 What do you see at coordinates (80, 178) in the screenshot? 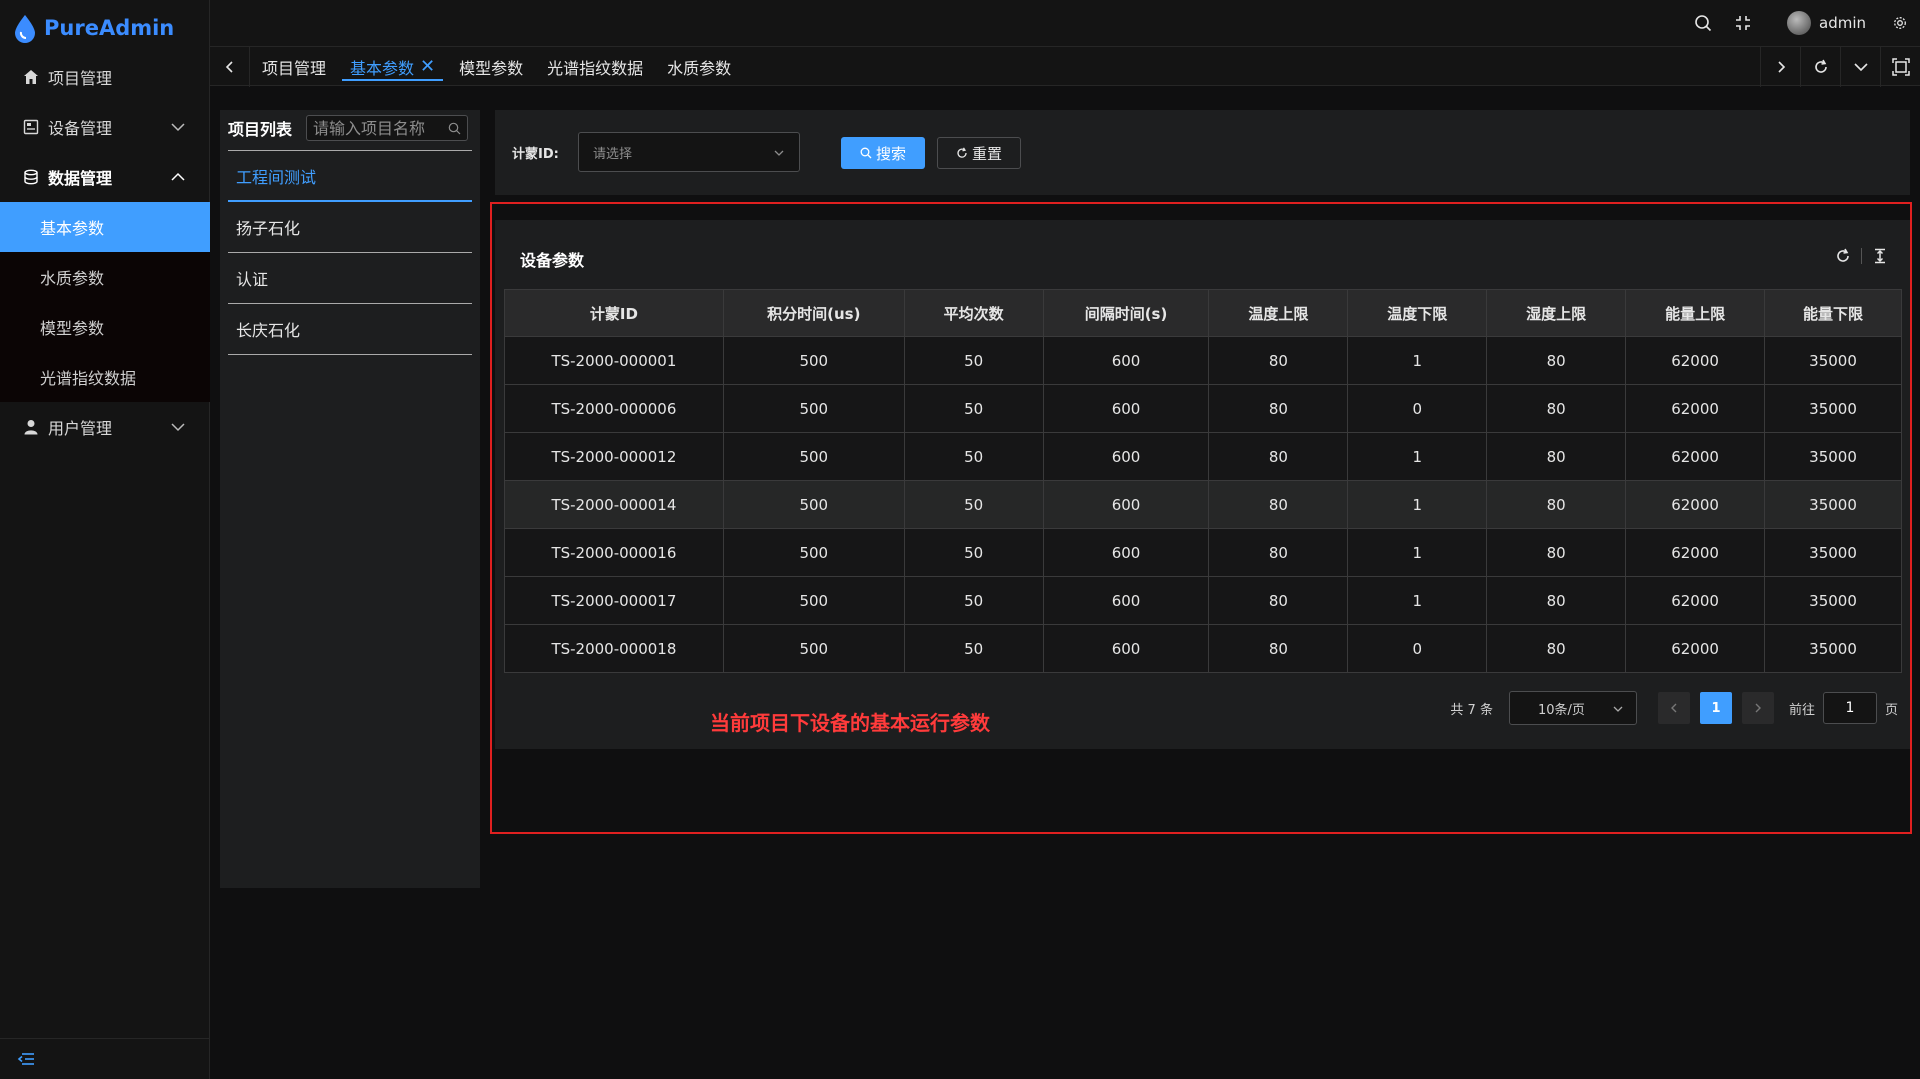
I see `sidebar-item-label: 数据管理` at bounding box center [80, 178].